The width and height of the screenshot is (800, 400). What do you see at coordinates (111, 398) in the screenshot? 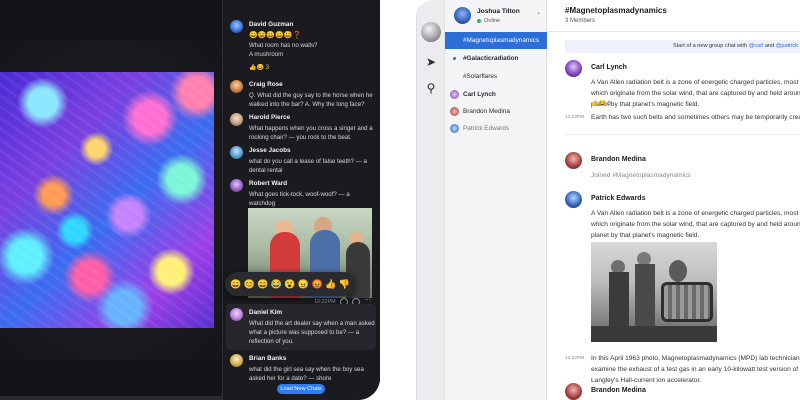
I see `video-progress-bar` at bounding box center [111, 398].